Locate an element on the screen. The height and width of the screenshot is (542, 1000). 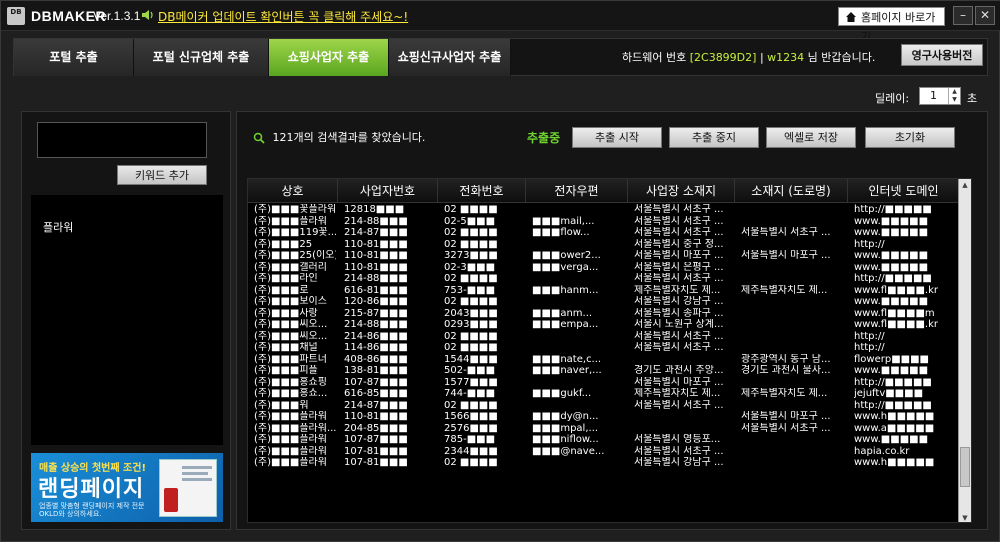
tab-shopping-extract: 쇼핑사업자 추출 is located at coordinates (329, 57).